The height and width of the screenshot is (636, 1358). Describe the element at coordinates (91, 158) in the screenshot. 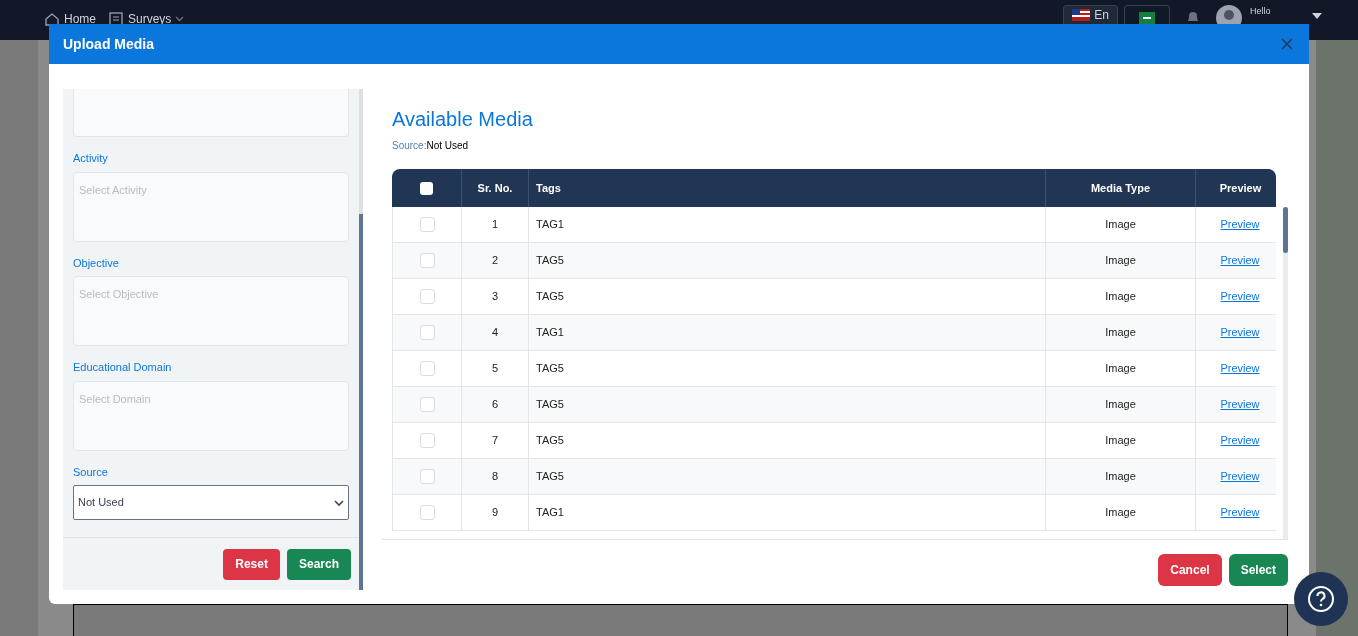

I see `field-label: Activity` at that location.